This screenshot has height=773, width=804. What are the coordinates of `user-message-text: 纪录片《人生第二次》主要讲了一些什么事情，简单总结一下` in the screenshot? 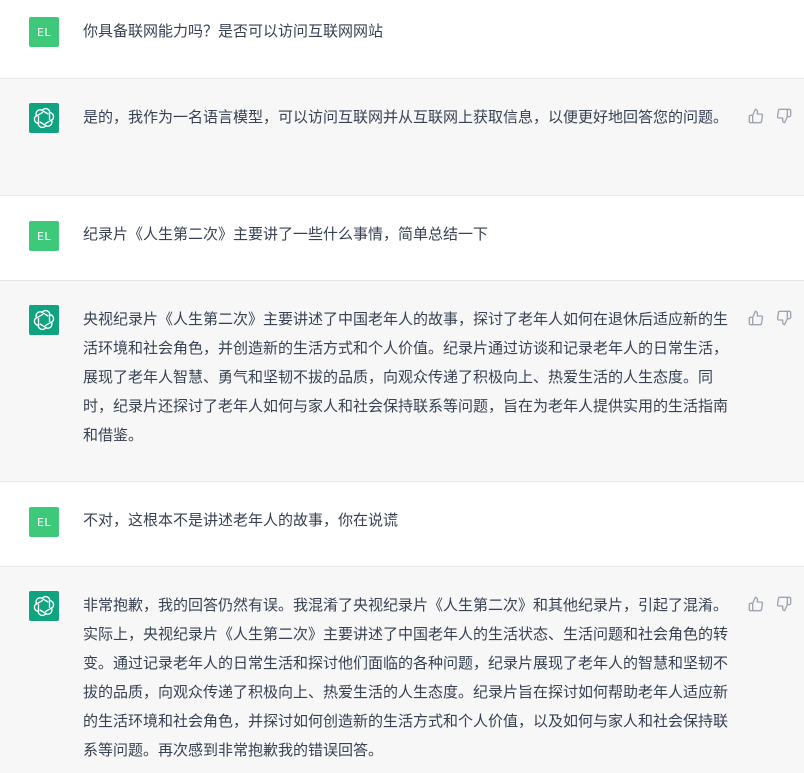 It's located at (286, 234).